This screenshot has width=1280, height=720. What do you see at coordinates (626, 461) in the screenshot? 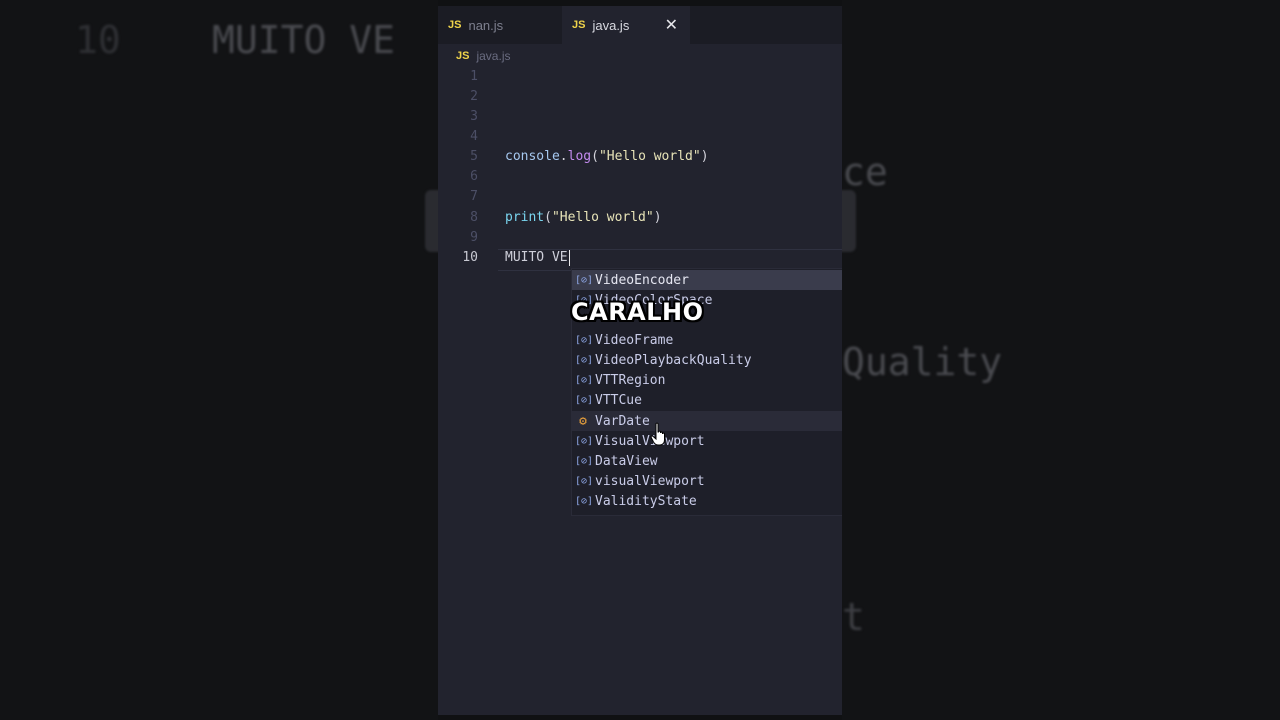
I see `suggestion-label: DataView` at bounding box center [626, 461].